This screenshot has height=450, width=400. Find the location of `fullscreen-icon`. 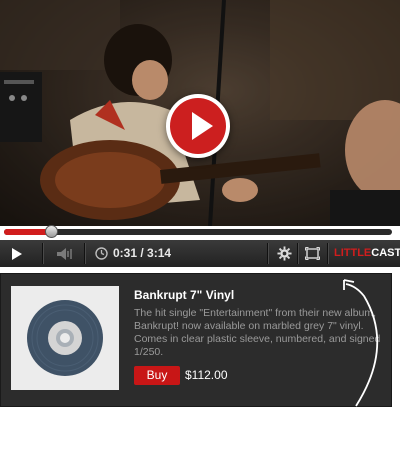

fullscreen-icon is located at coordinates (312, 253).